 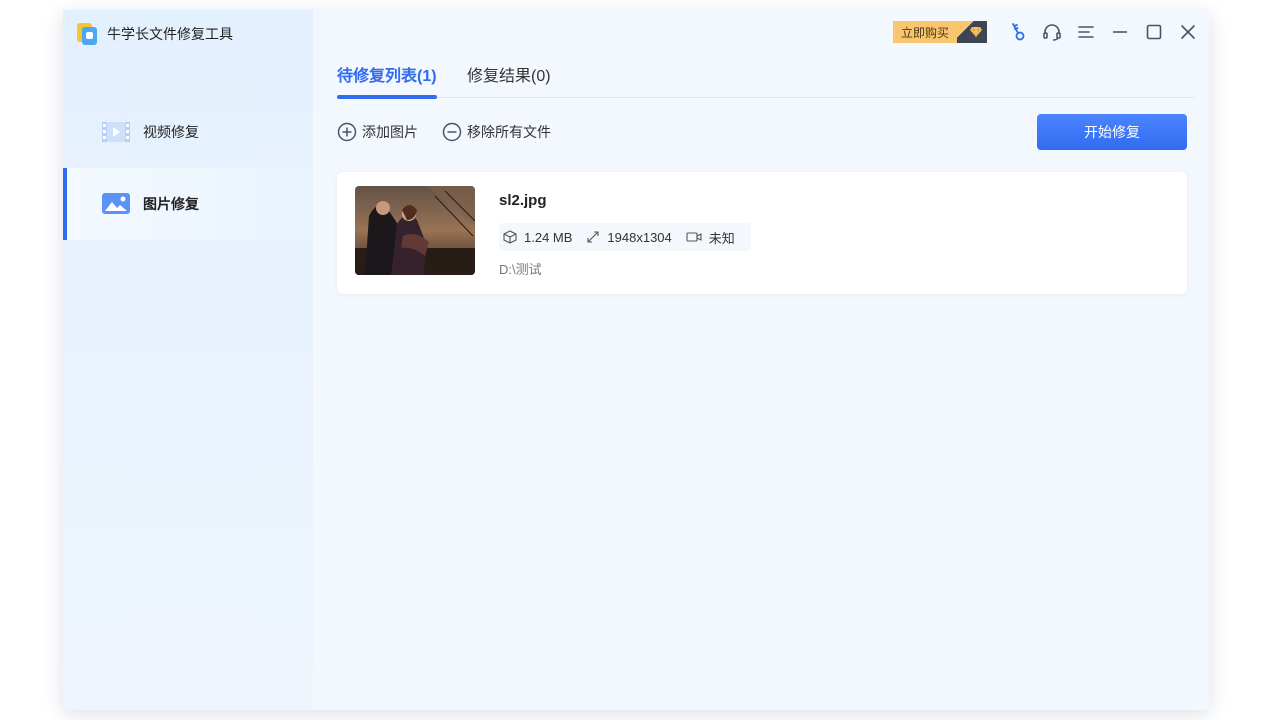 What do you see at coordinates (1112, 132) in the screenshot?
I see `start-repair-button: 开始修复` at bounding box center [1112, 132].